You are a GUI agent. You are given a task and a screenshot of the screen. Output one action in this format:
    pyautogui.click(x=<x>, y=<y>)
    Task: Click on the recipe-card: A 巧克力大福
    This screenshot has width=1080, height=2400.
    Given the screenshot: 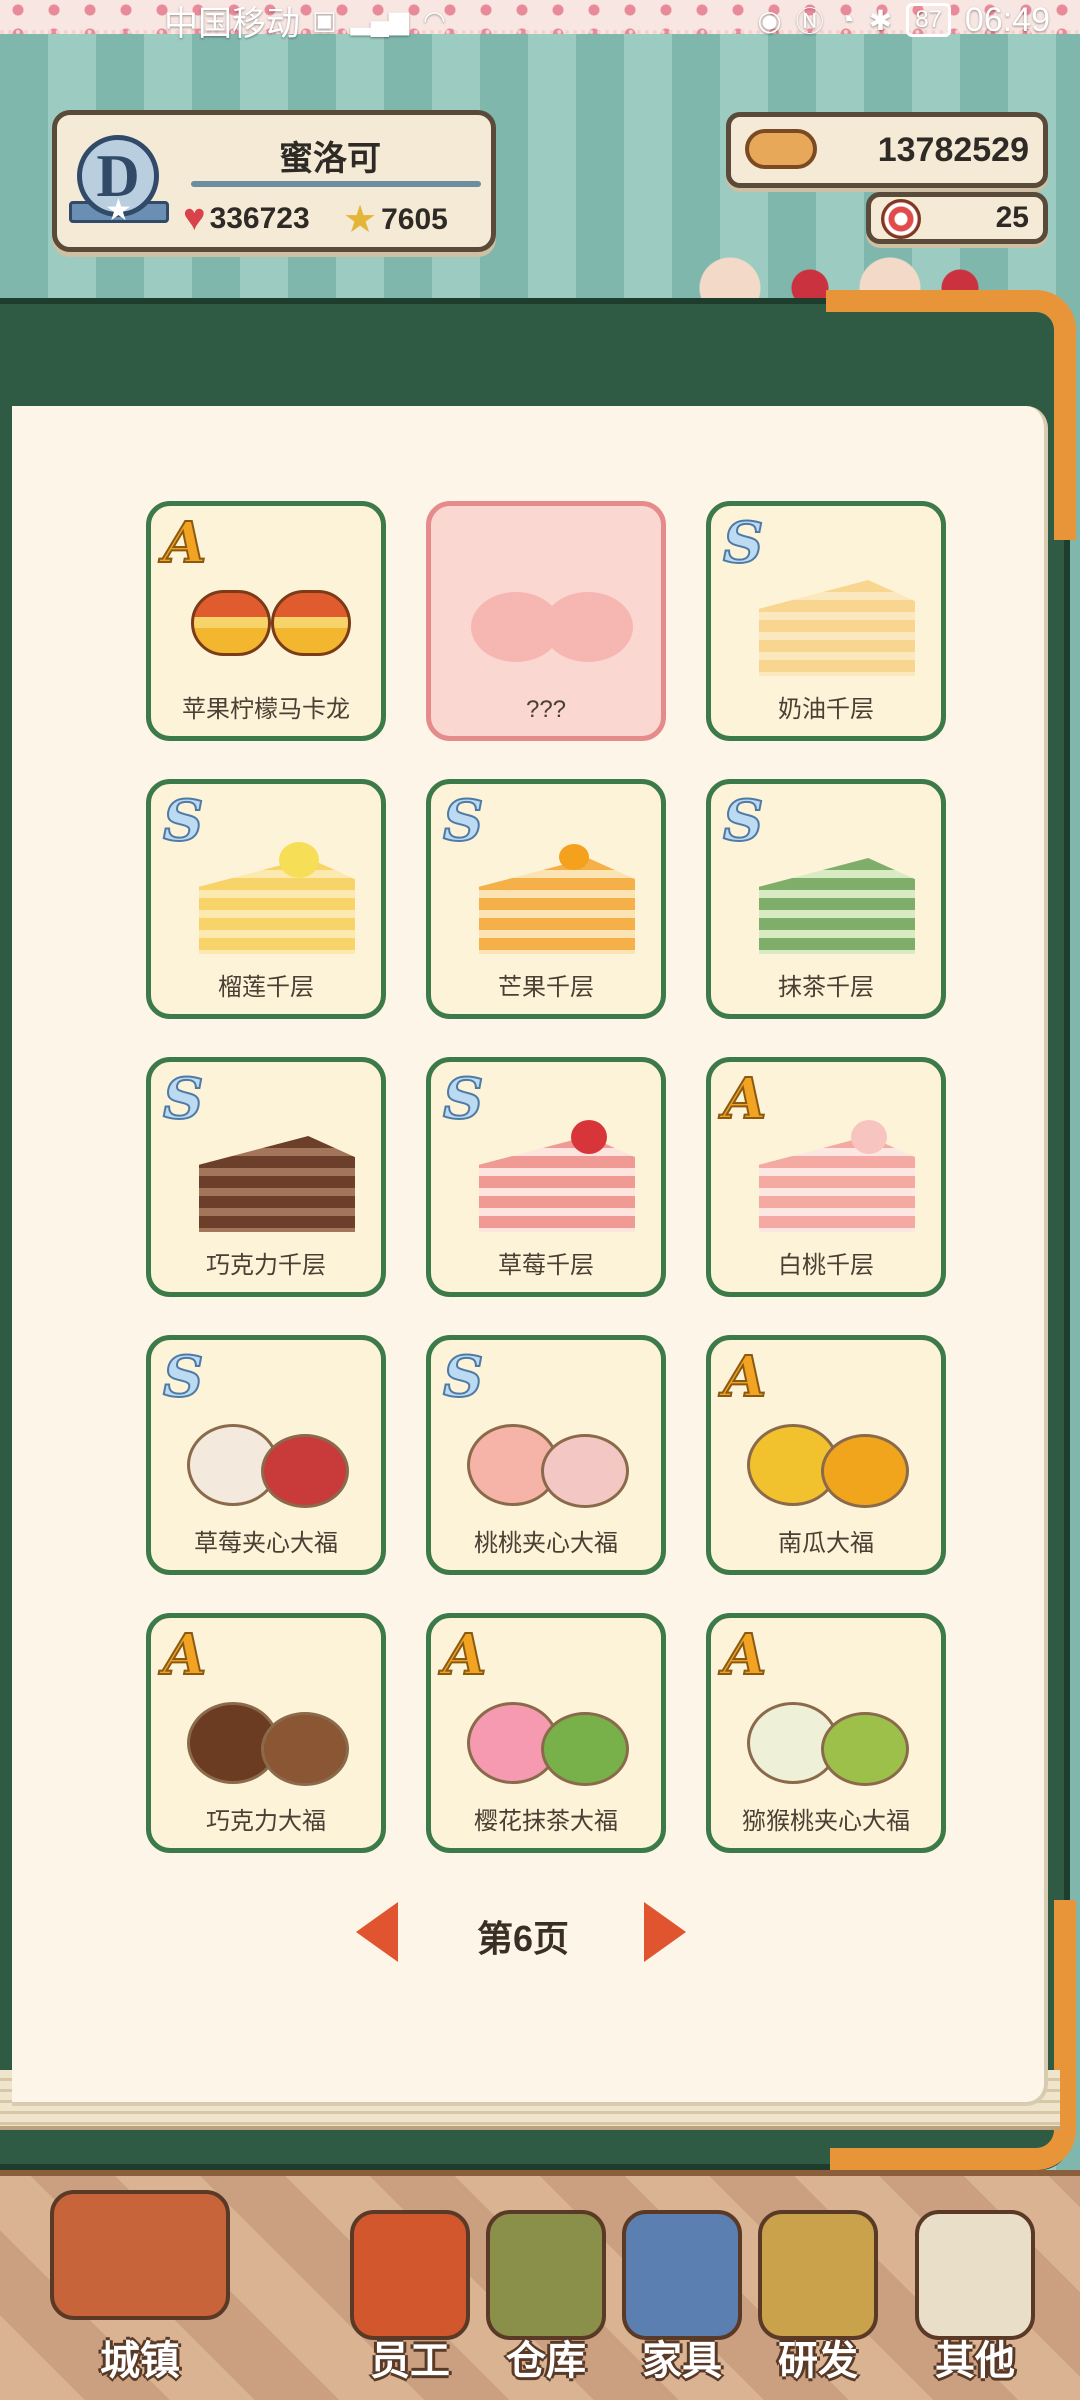 What is the action you would take?
    pyautogui.click(x=266, y=1733)
    